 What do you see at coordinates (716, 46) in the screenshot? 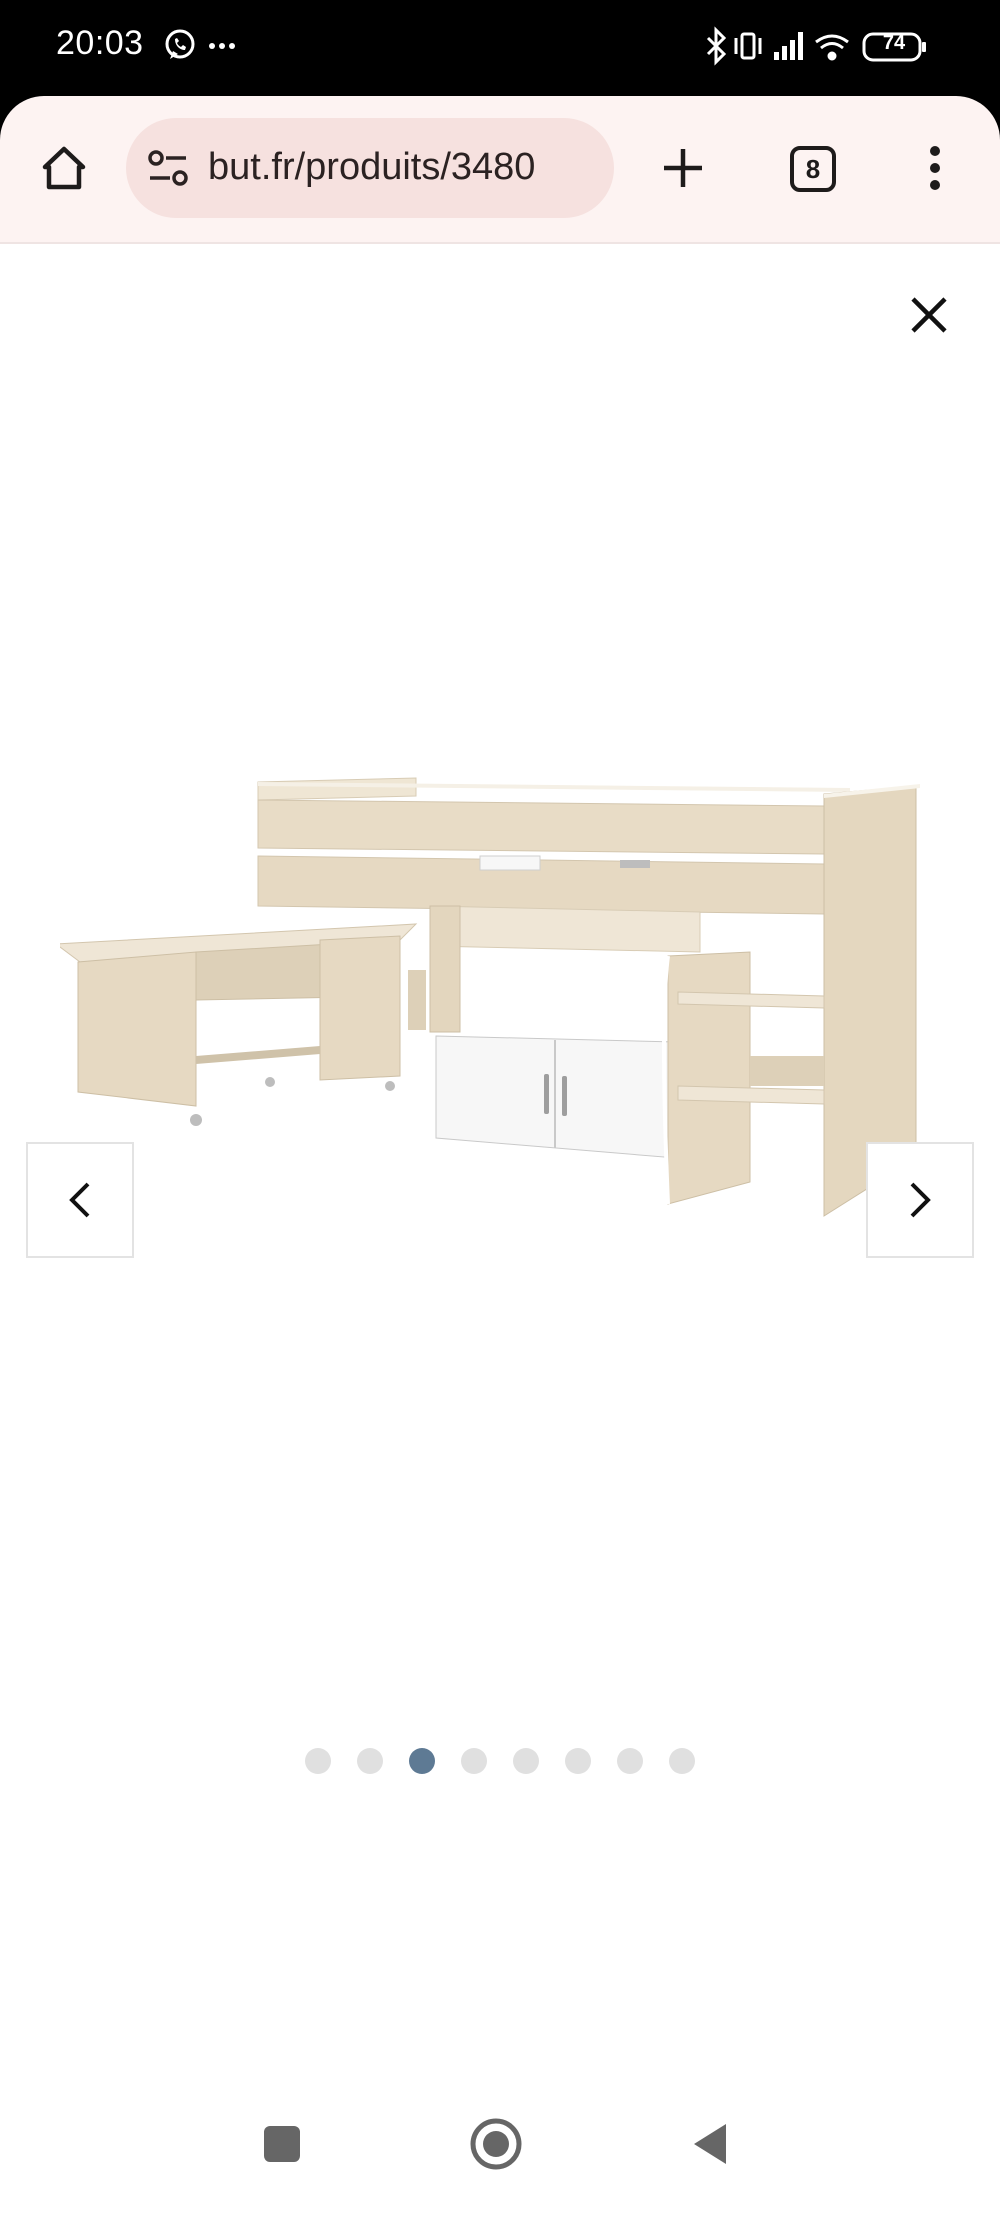
I see `bluetooth-icon` at bounding box center [716, 46].